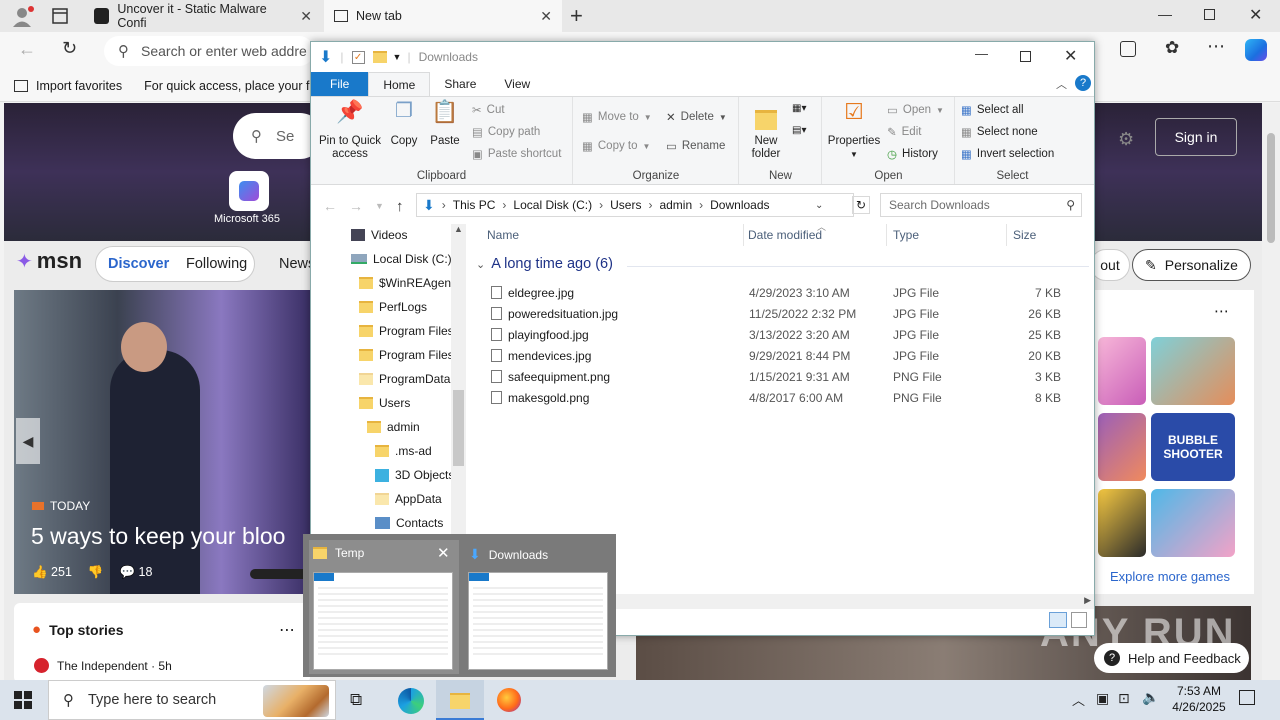 The height and width of the screenshot is (720, 1280). What do you see at coordinates (488, 110) in the screenshot?
I see `cut-button: ✂ Cut` at bounding box center [488, 110].